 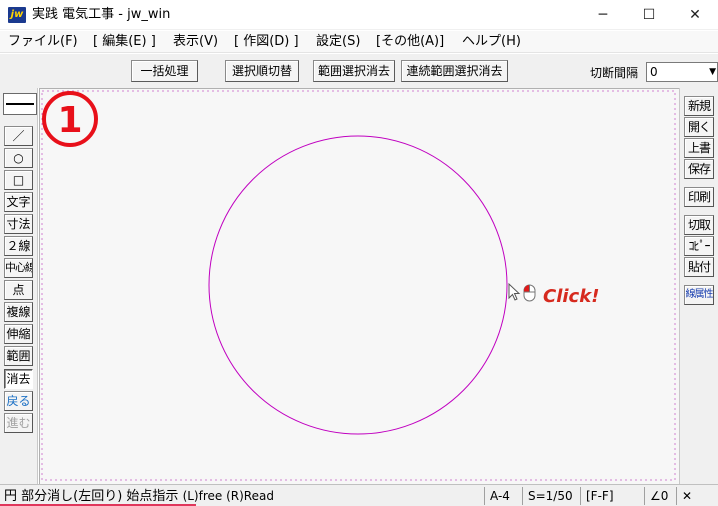 What do you see at coordinates (18, 356) in the screenshot?
I see `tool-range: 範囲` at bounding box center [18, 356].